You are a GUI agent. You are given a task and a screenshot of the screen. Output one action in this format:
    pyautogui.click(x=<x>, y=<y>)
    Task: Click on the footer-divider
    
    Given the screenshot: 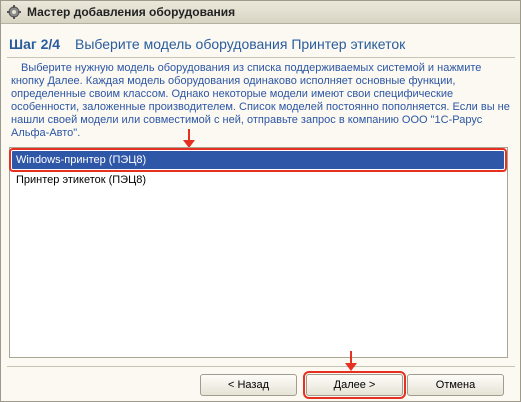 What is the action you would take?
    pyautogui.click(x=261, y=366)
    